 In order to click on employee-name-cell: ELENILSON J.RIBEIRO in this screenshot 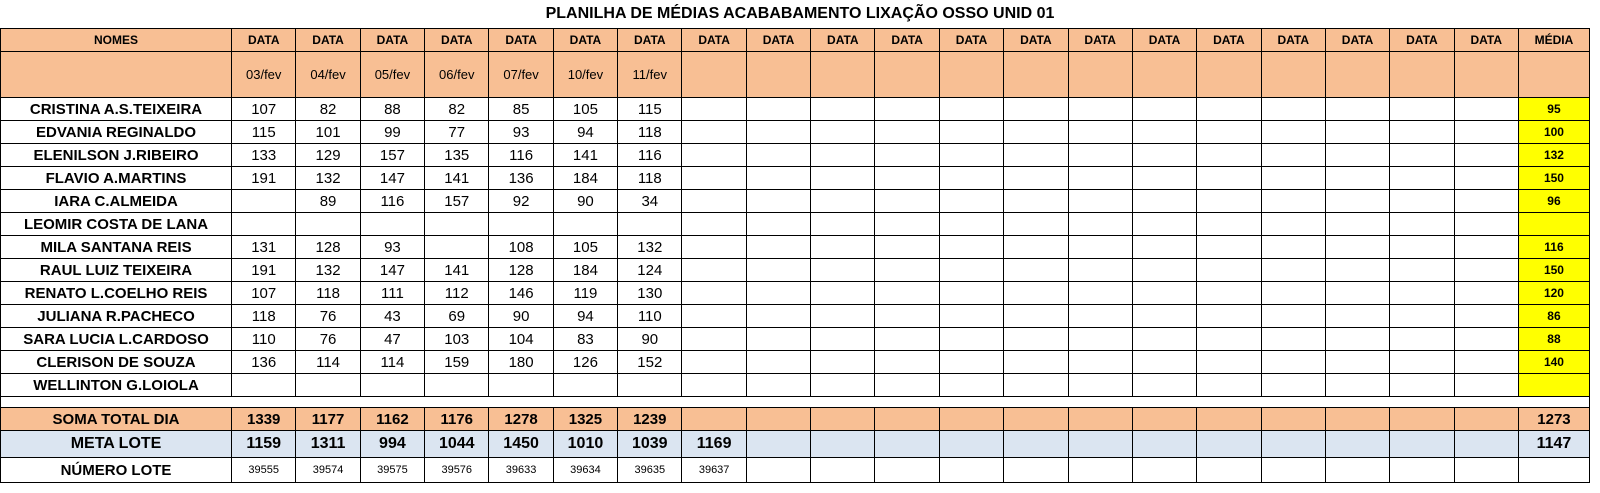, I will do `click(116, 155)`.